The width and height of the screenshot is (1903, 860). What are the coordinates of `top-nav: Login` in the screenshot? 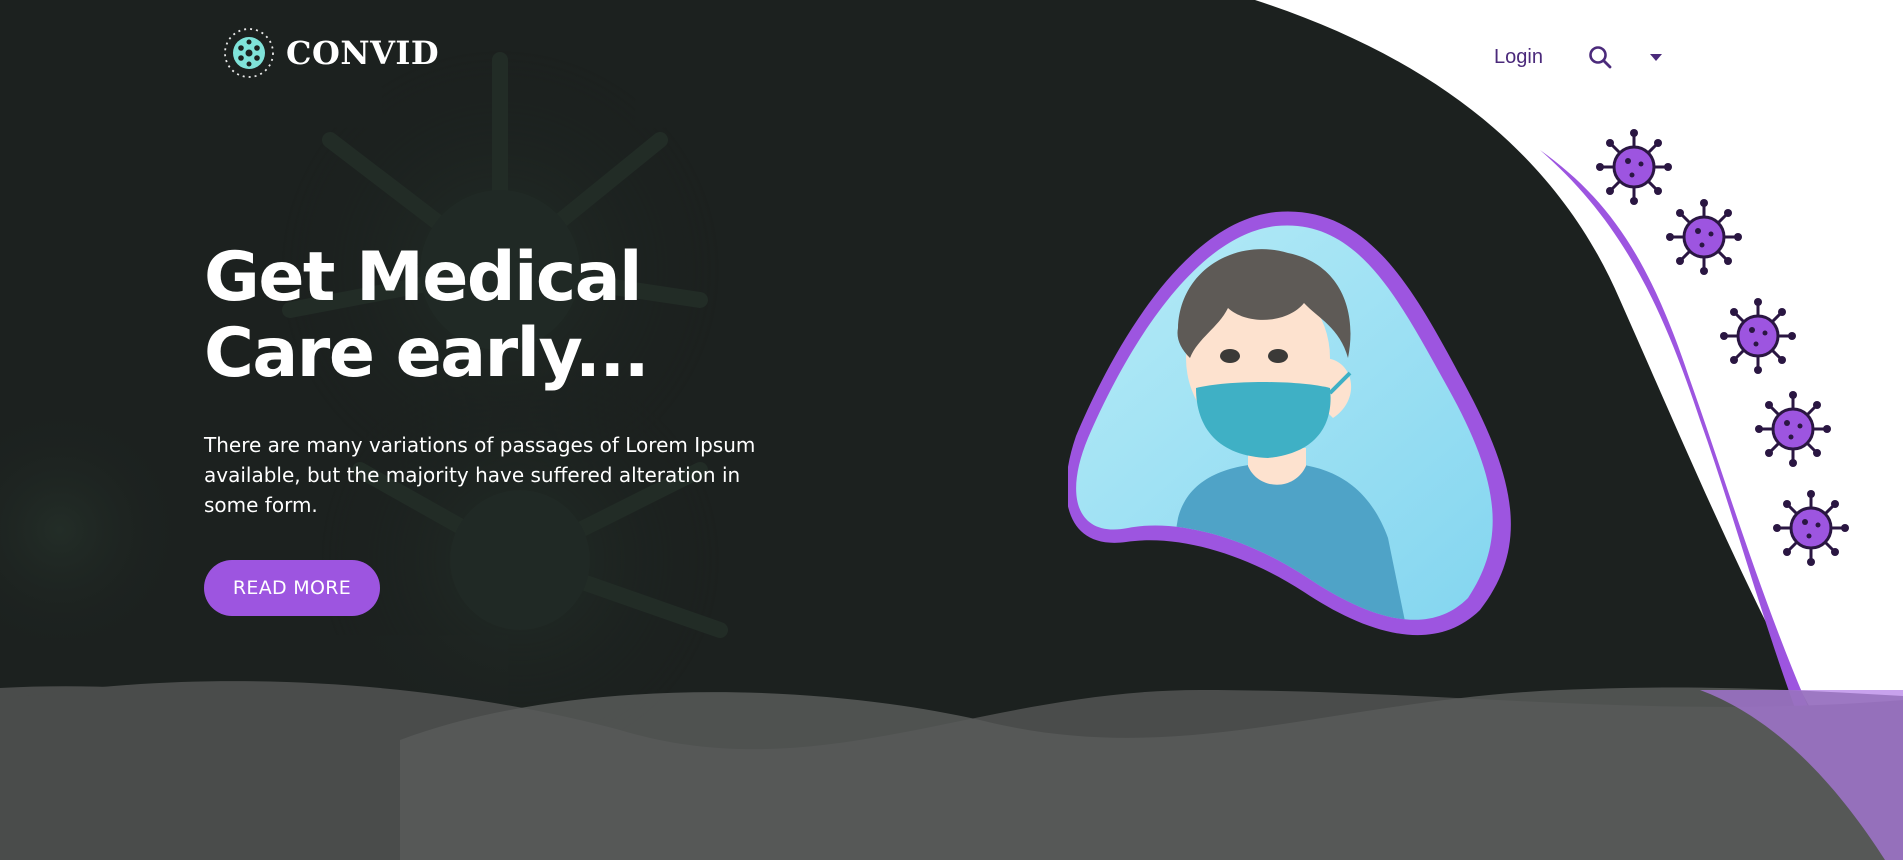 It's located at (1579, 57).